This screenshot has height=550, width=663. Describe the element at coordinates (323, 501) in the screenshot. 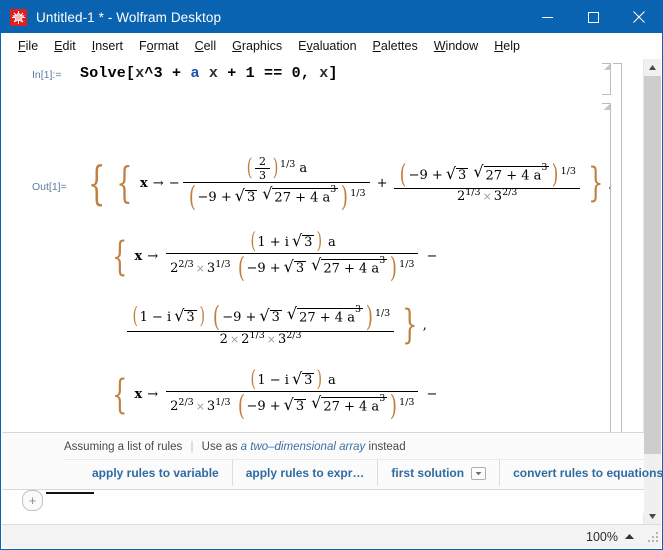

I see `insert-cell-row: +` at that location.